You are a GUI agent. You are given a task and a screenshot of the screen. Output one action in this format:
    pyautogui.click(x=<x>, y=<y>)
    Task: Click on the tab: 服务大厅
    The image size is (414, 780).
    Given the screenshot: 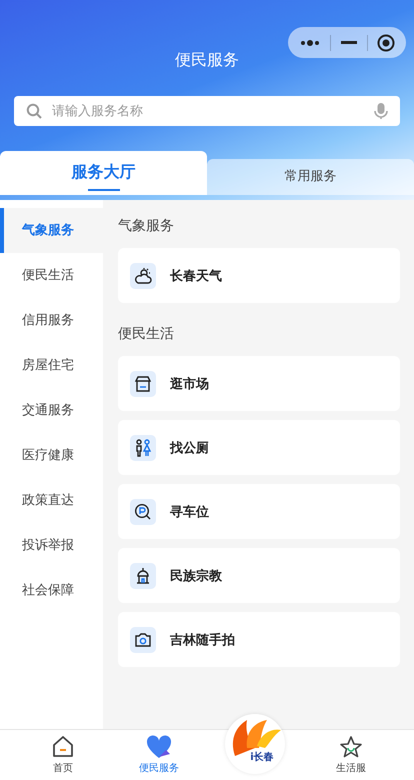 What is the action you would take?
    pyautogui.click(x=103, y=173)
    